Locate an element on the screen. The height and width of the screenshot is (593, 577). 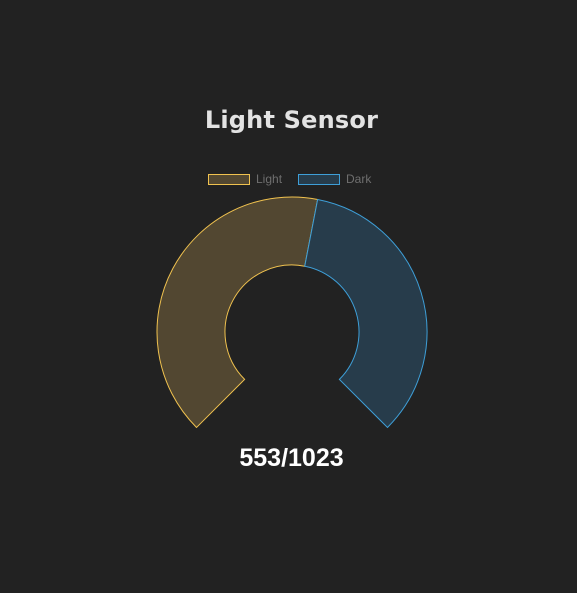
gauge-reading: 553/1023 is located at coordinates (291, 458).